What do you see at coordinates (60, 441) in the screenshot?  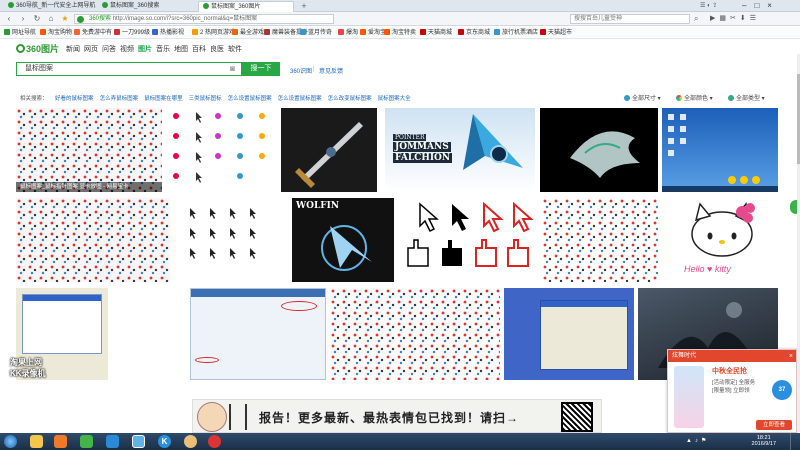 I see `media-icon` at bounding box center [60, 441].